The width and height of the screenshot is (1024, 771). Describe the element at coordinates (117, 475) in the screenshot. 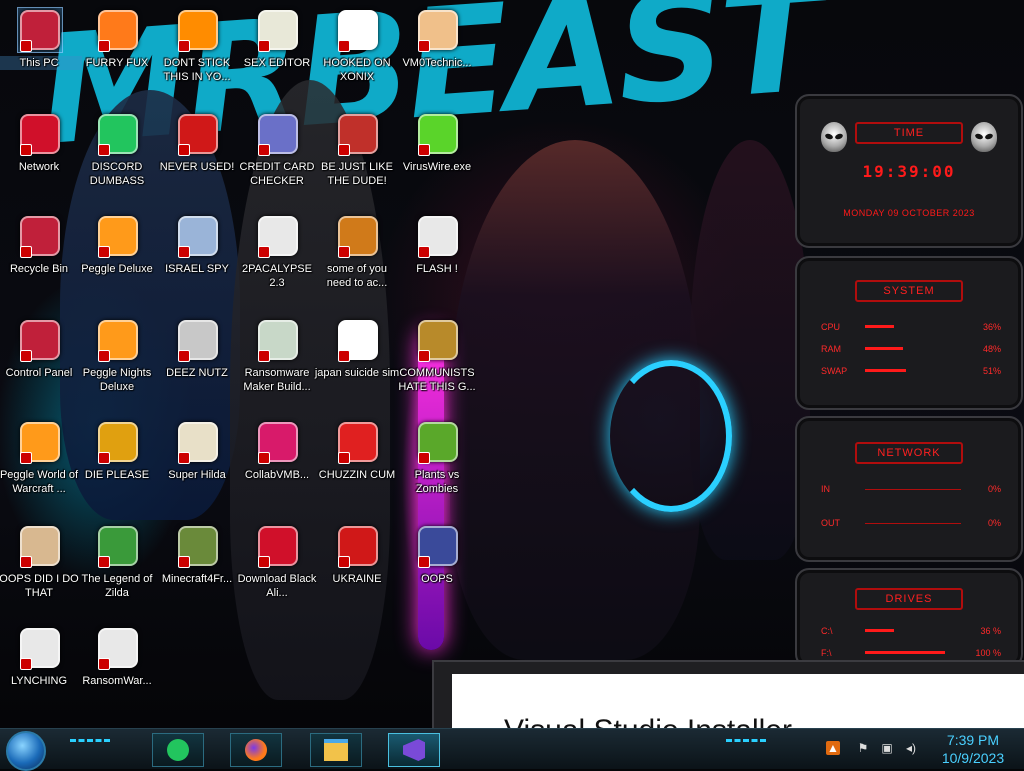

I see `desktop-icon-label: DIE PLEASE` at that location.